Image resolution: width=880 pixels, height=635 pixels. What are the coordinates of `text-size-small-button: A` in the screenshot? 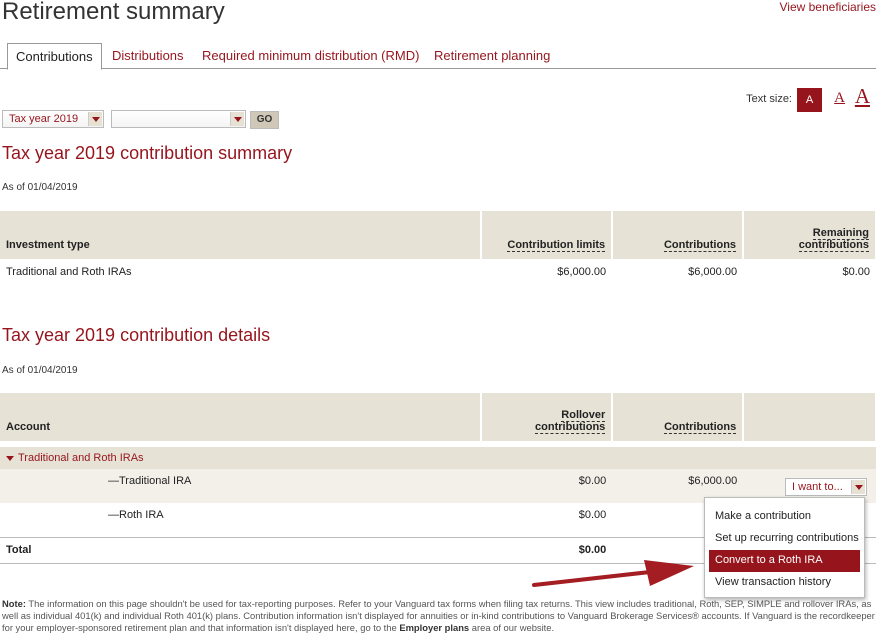 It's located at (809, 100).